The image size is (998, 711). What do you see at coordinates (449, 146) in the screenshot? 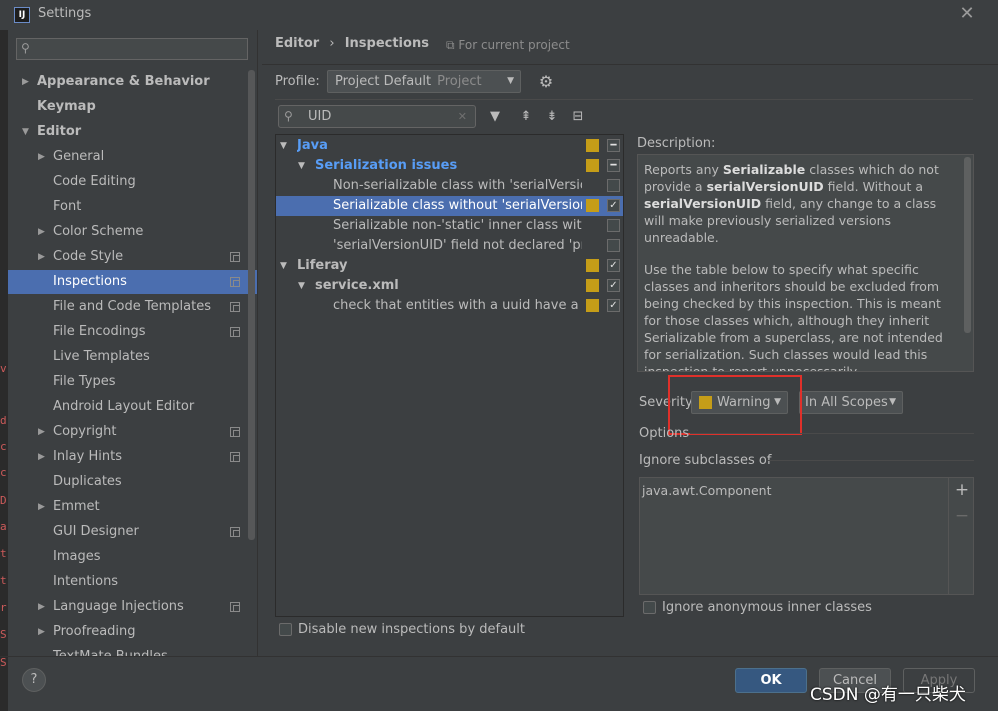
I see `inspection-row: ▼ Java ━` at bounding box center [449, 146].